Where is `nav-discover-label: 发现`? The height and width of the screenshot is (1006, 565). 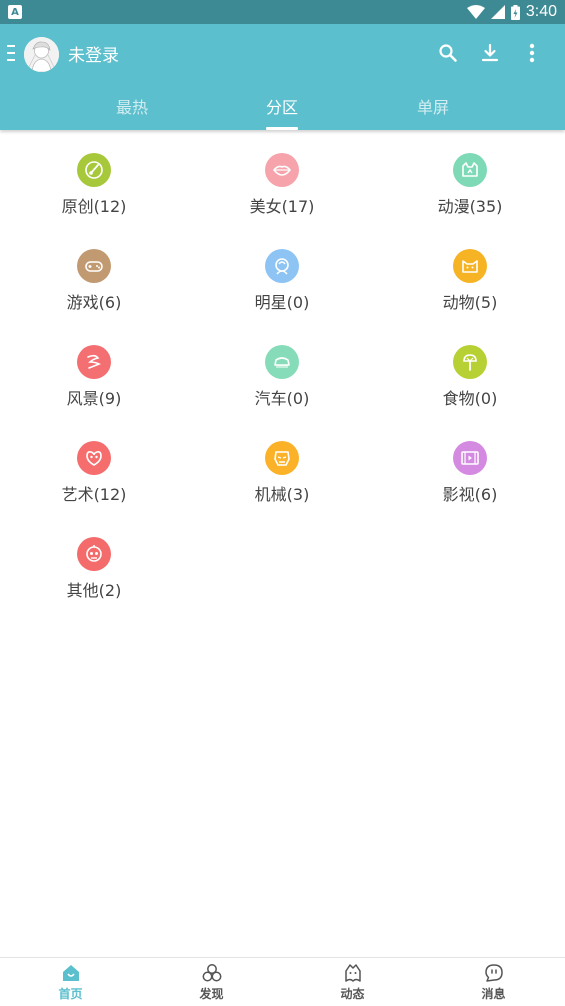
nav-discover-label: 发现 is located at coordinates (211, 994).